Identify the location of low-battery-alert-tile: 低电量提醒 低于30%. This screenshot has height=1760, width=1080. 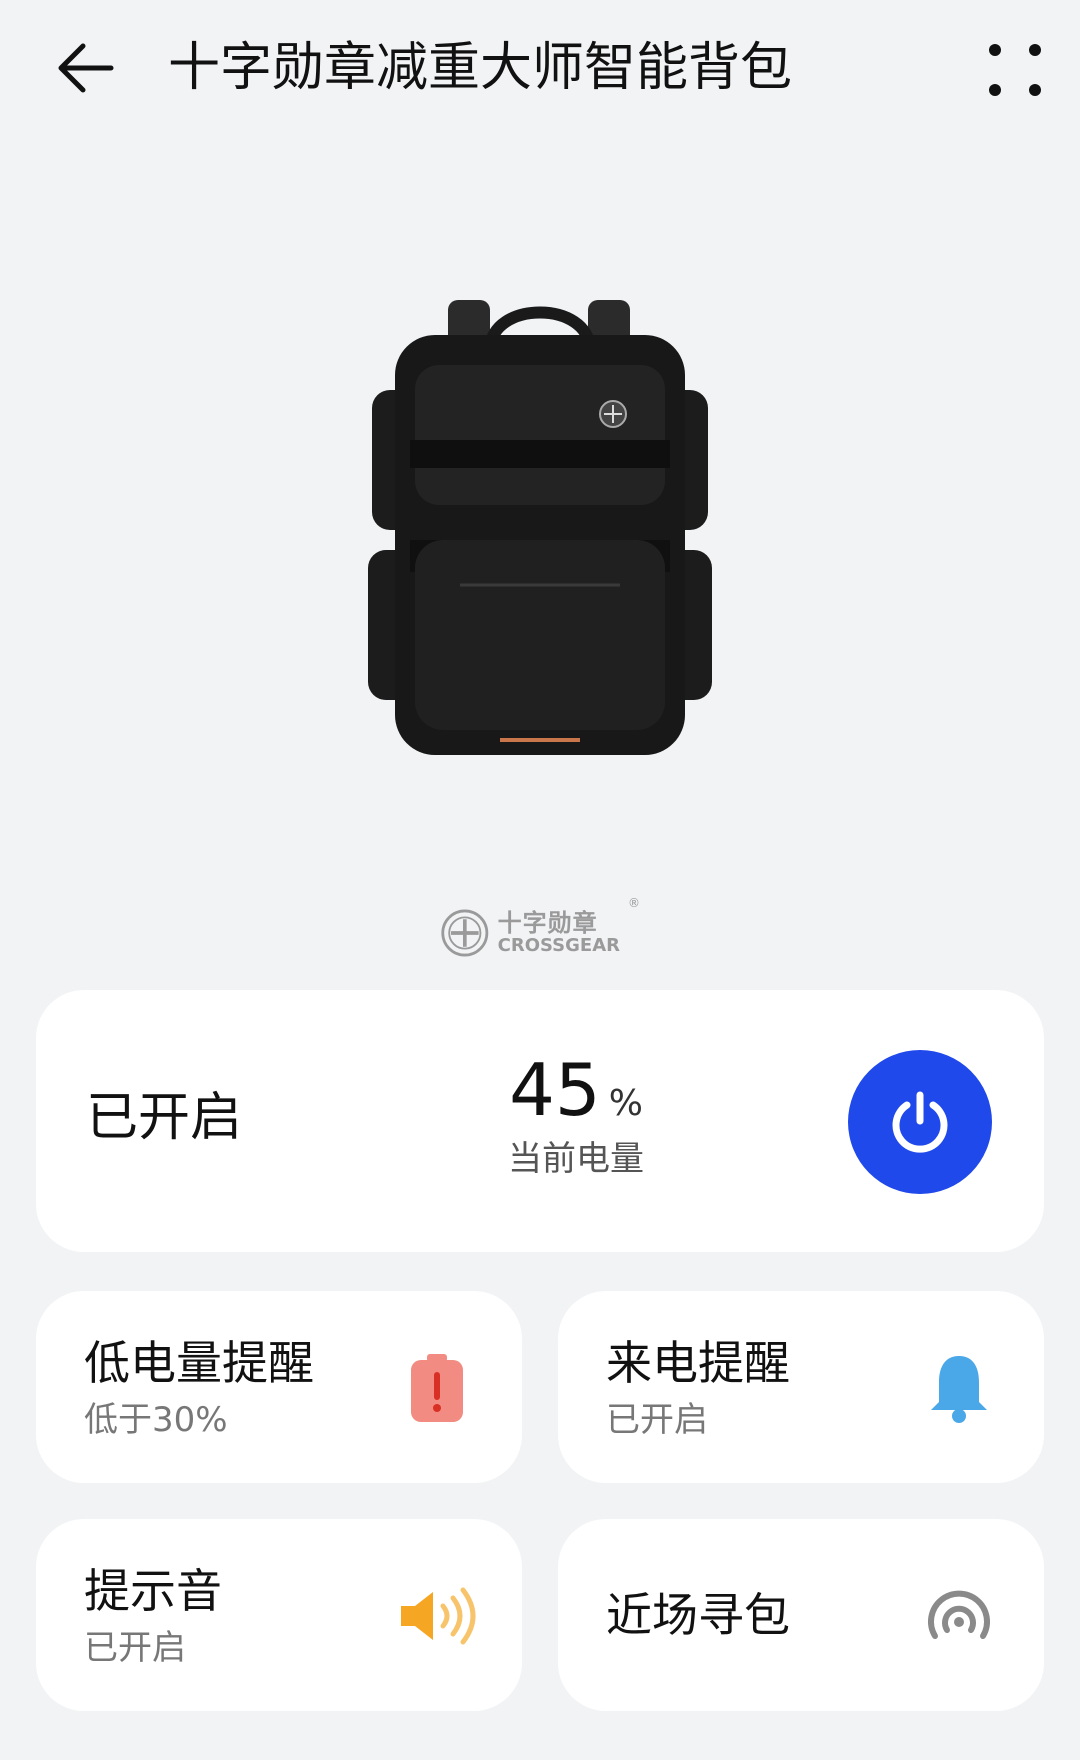
(279, 1387).